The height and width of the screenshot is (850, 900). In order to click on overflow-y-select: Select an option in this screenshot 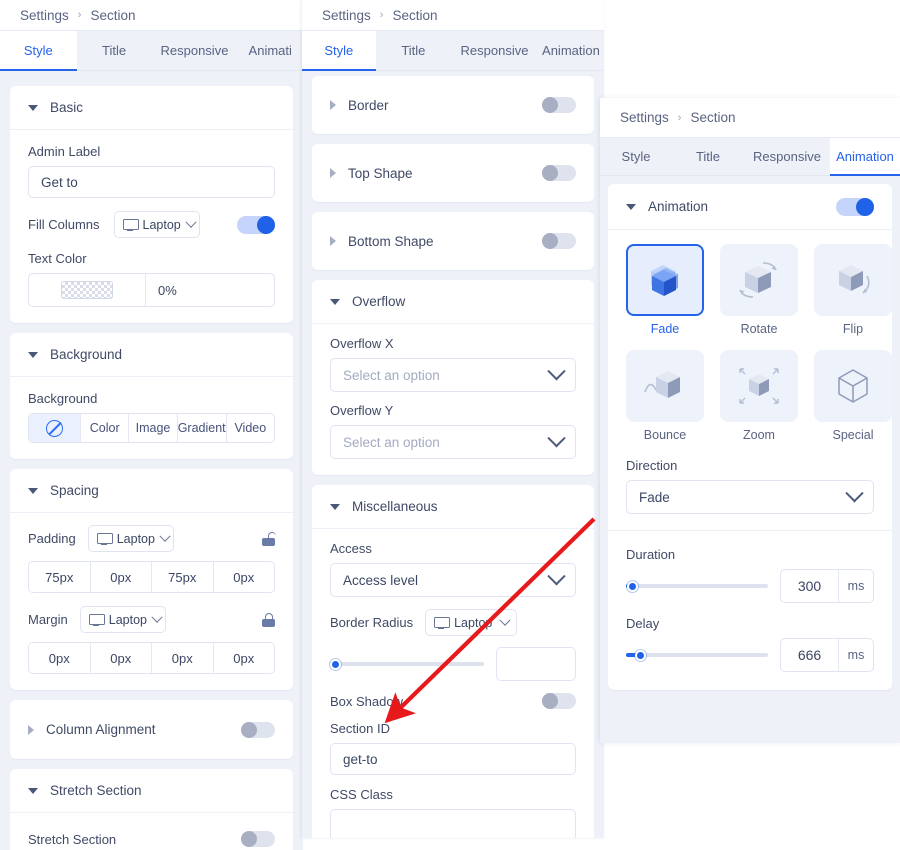, I will do `click(453, 442)`.